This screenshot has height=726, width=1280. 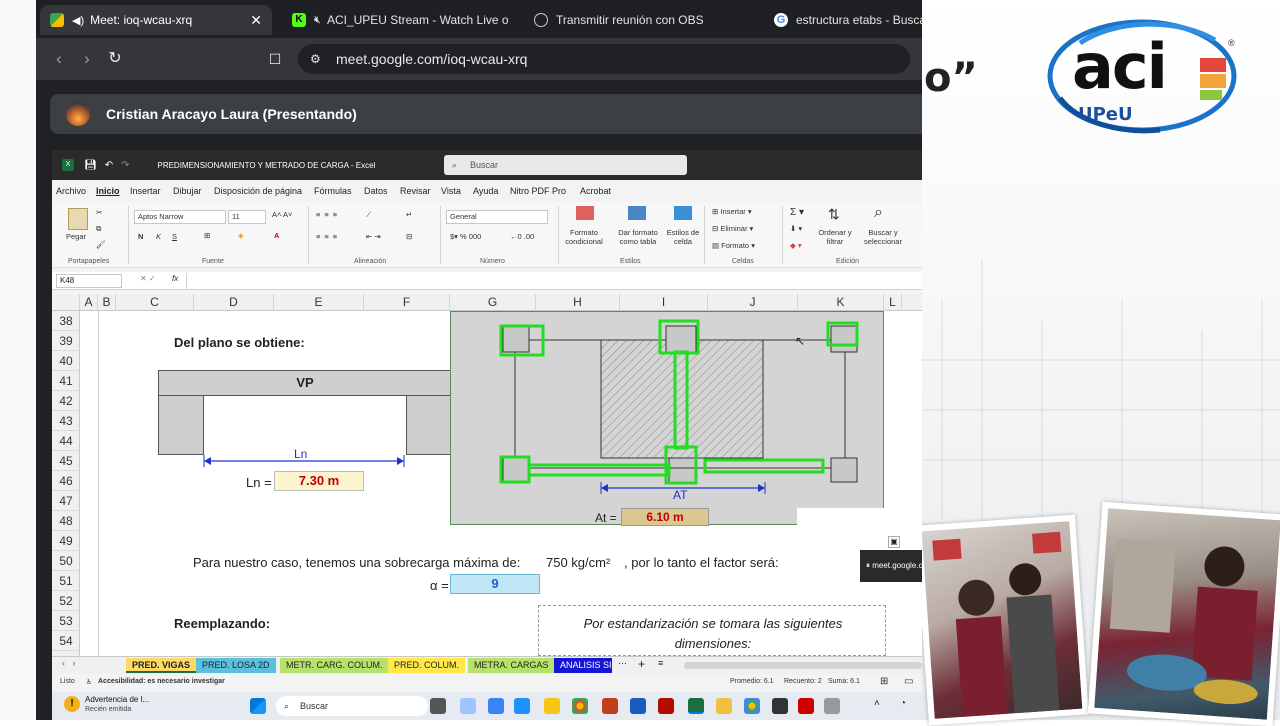 What do you see at coordinates (66, 461) in the screenshot?
I see `row-header: 45` at bounding box center [66, 461].